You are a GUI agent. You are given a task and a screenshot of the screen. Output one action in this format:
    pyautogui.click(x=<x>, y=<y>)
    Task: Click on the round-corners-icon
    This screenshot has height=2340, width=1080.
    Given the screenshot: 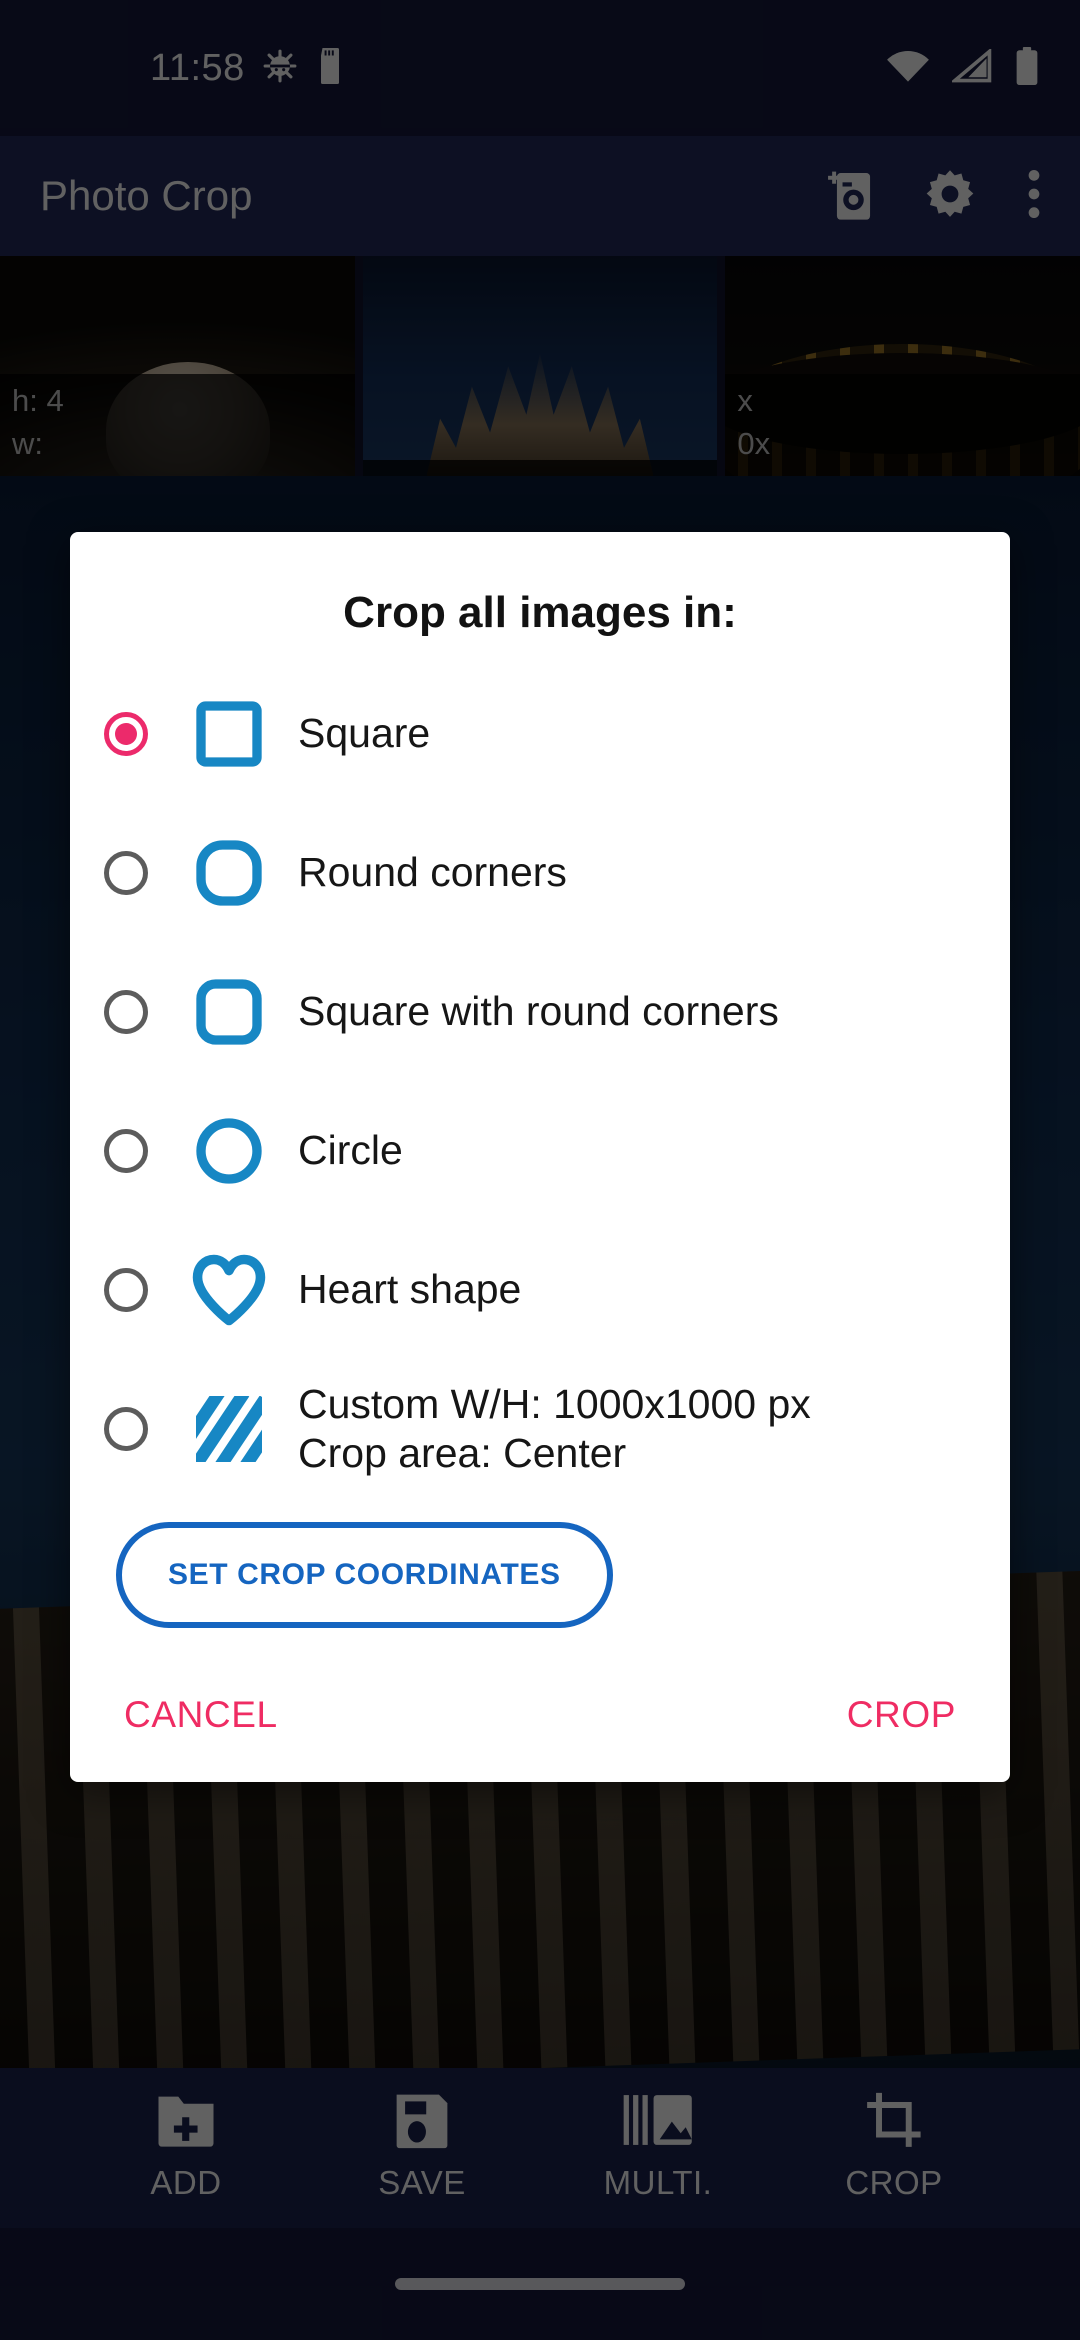 What is the action you would take?
    pyautogui.click(x=229, y=873)
    